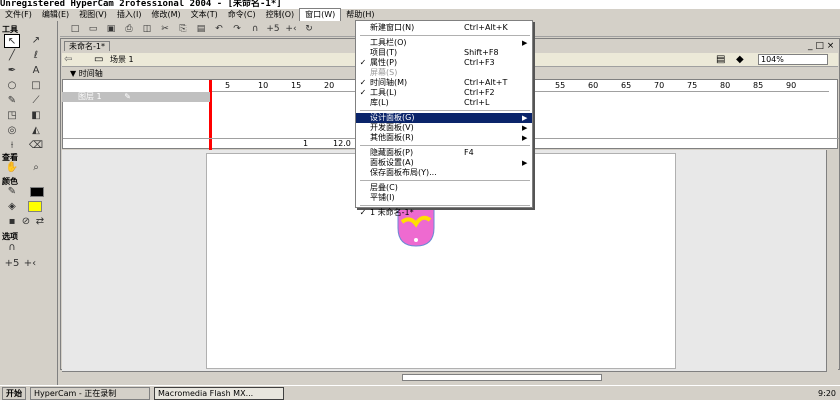 This screenshot has height=400, width=840. I want to click on horizontal-scrollbar, so click(444, 377).